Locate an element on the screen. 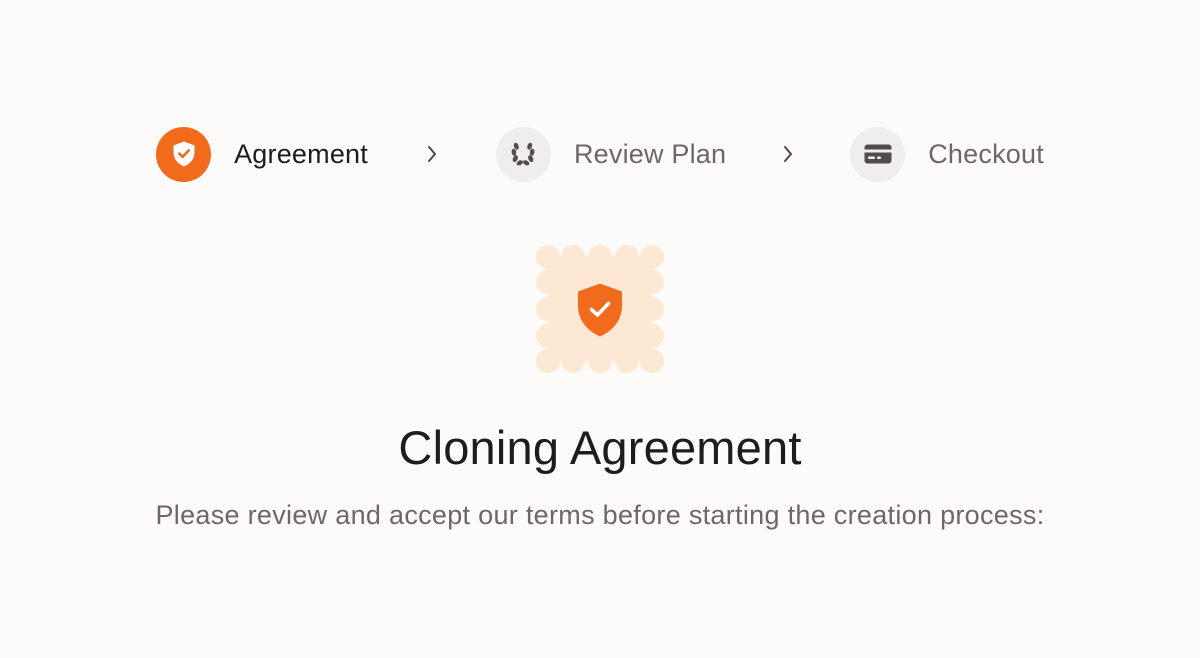  agreement-hero-badge is located at coordinates (600, 309).